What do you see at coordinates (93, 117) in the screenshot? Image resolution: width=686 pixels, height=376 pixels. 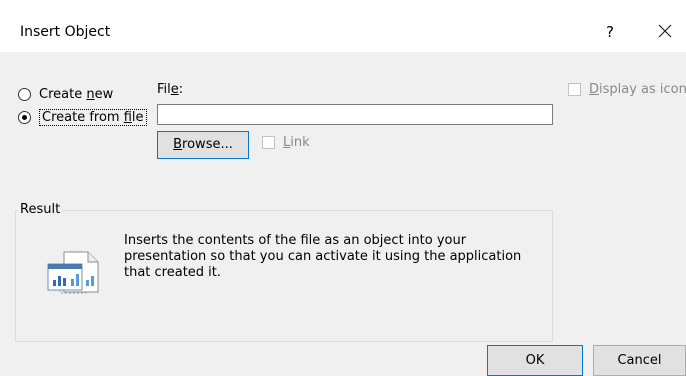 I see `create-from-file-label: Create from file` at bounding box center [93, 117].